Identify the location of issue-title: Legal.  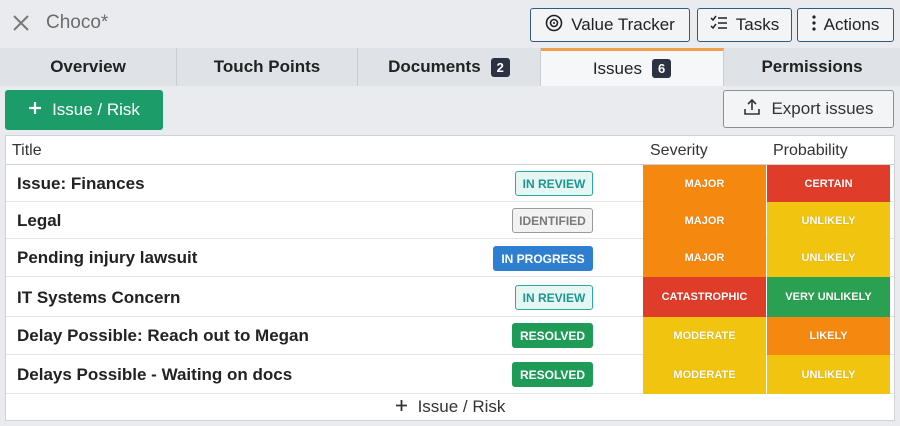
(39, 221).